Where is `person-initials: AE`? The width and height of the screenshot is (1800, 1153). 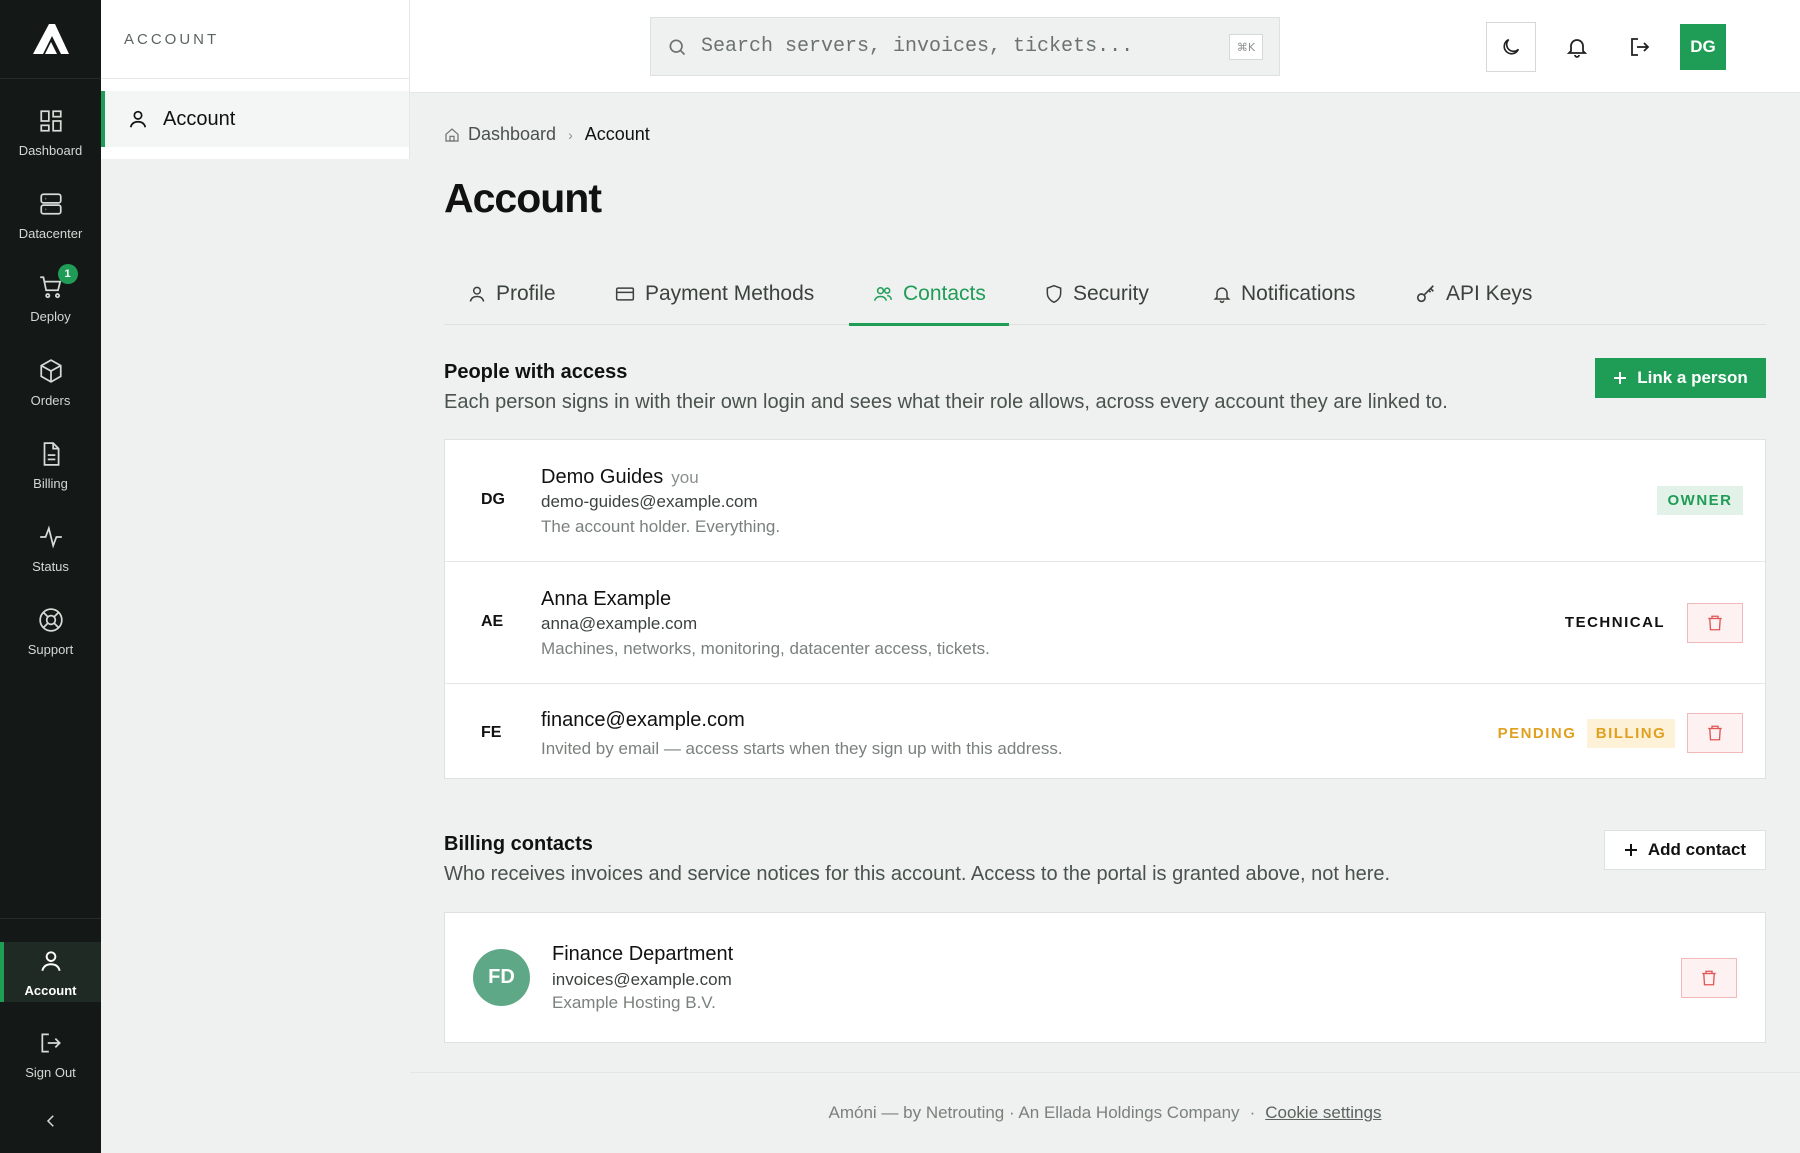 person-initials: AE is located at coordinates (492, 621).